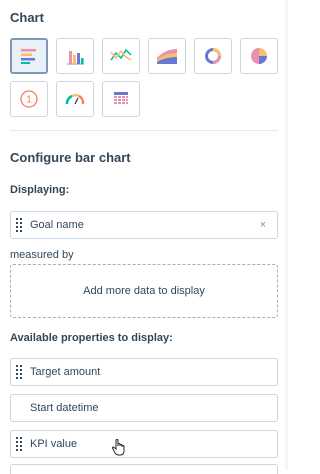 This screenshot has height=474, width=320. What do you see at coordinates (42, 255) in the screenshot?
I see `measured-by-label: measured by` at bounding box center [42, 255].